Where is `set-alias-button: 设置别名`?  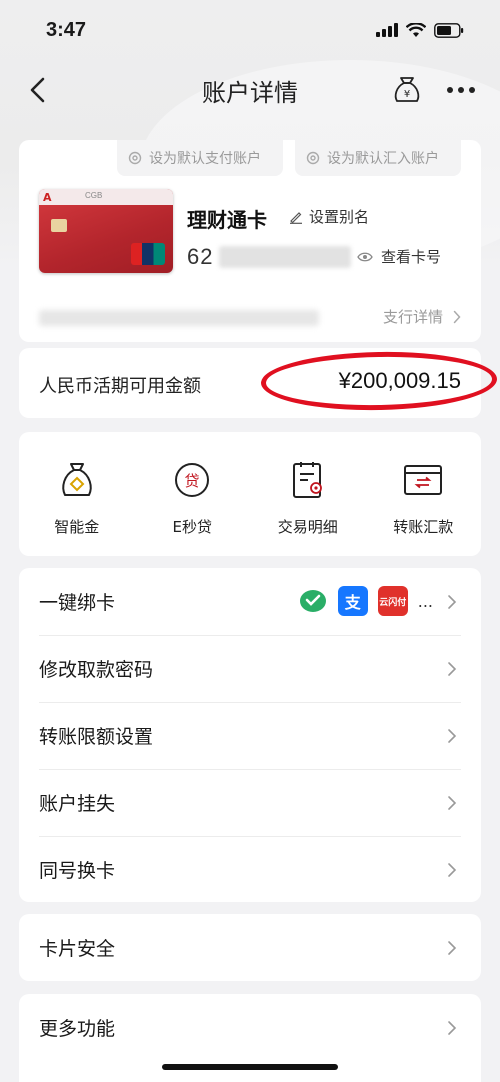
set-alias-button: 设置别名 is located at coordinates (329, 216).